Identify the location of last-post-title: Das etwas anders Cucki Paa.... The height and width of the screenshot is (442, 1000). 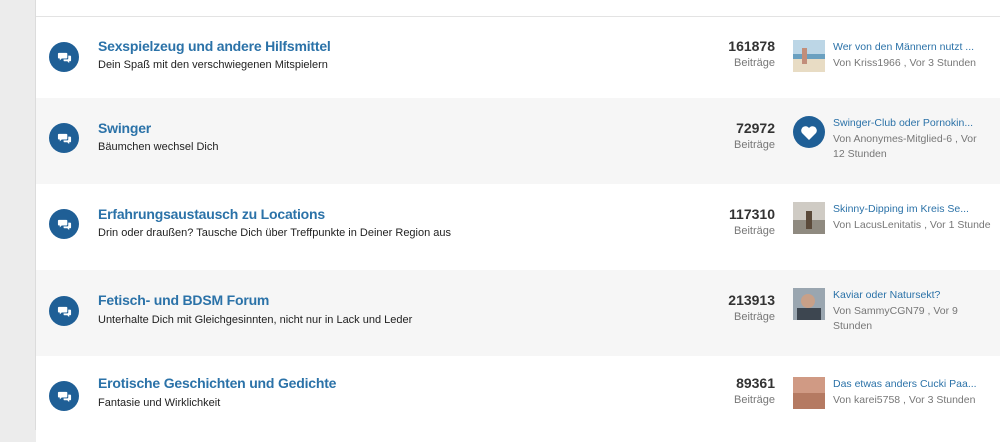
(912, 384).